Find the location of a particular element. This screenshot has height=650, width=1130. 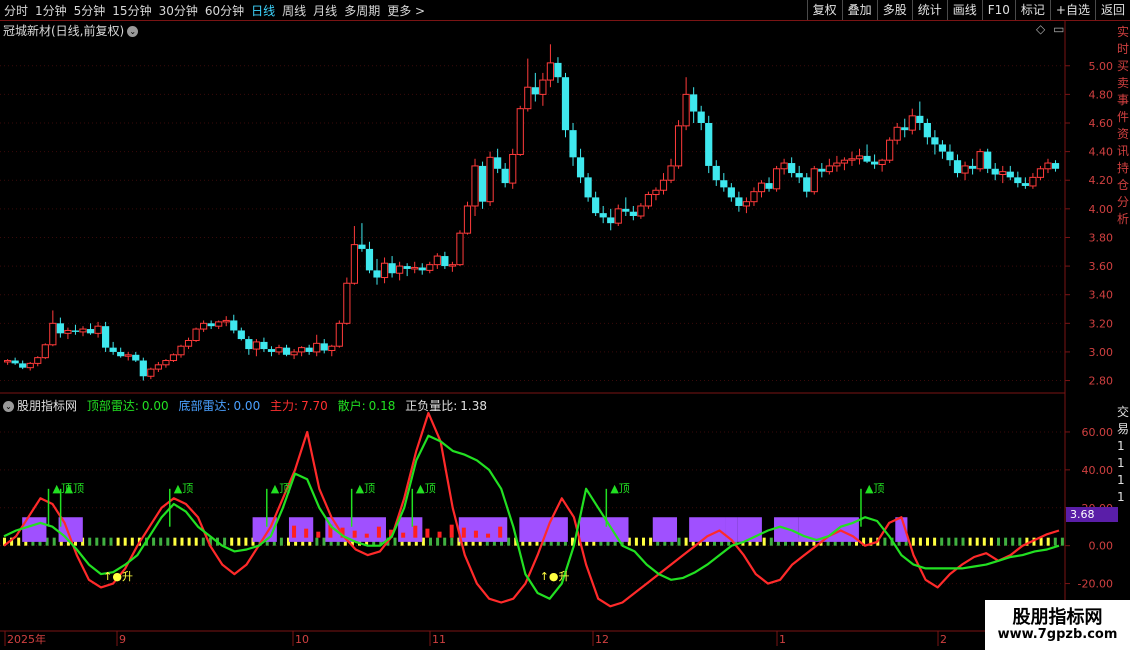

rise-signal-label-0: ↑●升 is located at coordinates (118, 576).